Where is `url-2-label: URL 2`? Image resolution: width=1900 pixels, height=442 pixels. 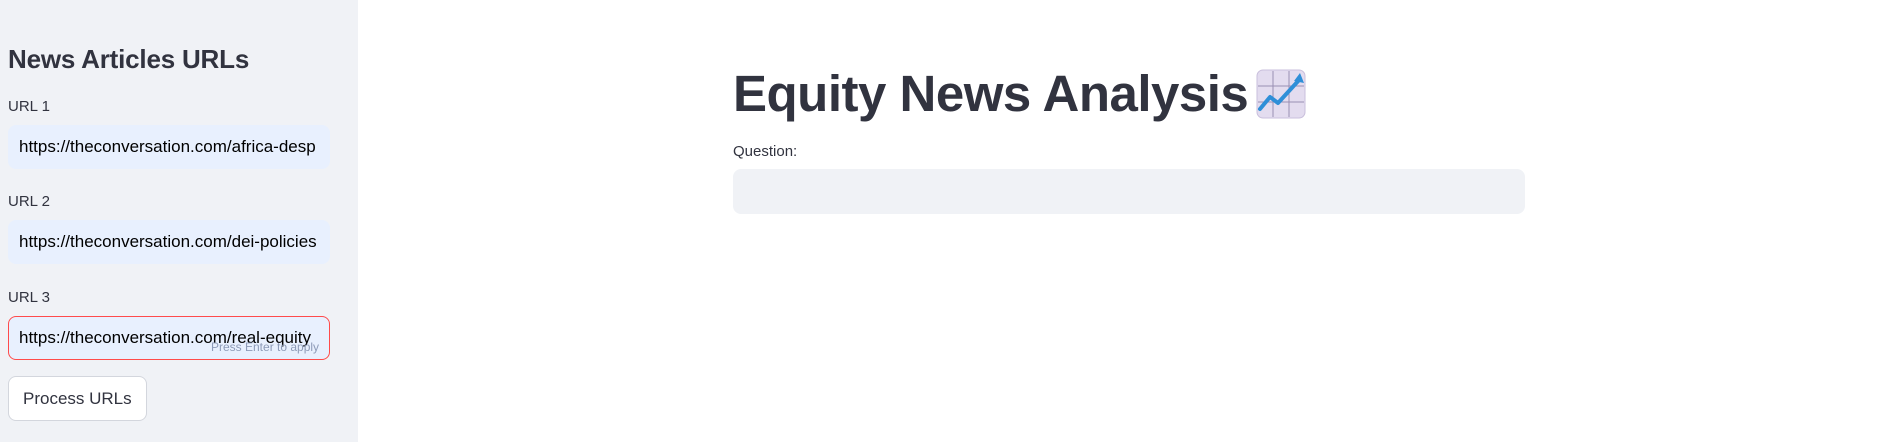
url-2-label: URL 2 is located at coordinates (29, 201).